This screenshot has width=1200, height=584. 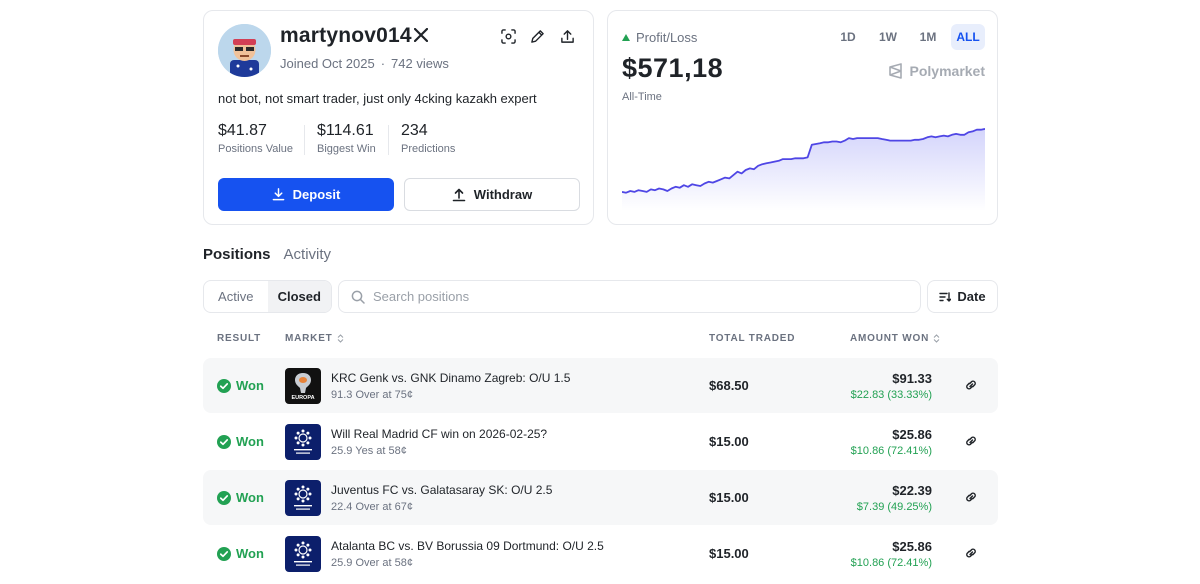 I want to click on search-box, so click(x=629, y=296).